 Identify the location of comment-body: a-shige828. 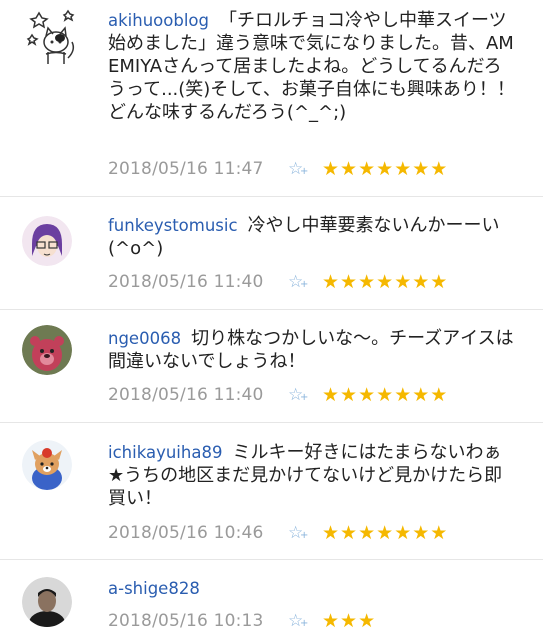
(312, 588).